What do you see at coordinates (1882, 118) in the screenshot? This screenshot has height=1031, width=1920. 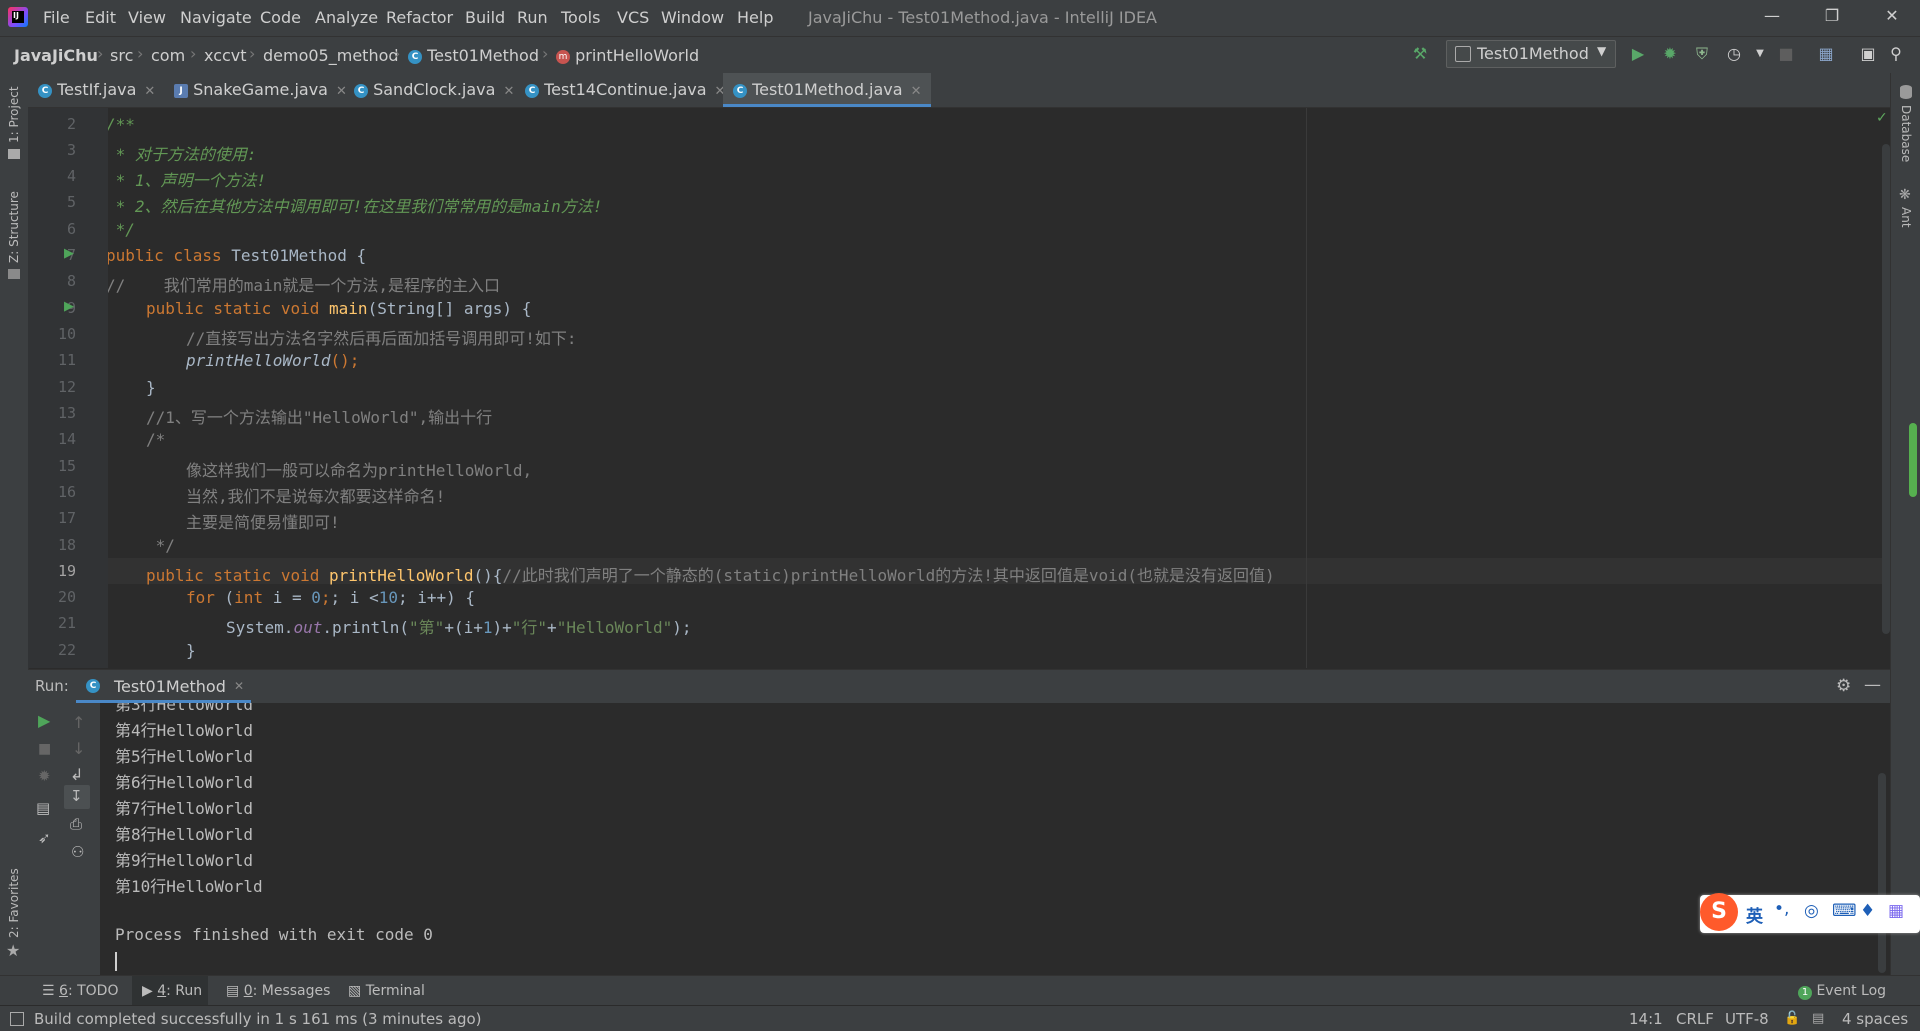 I see `inspection-ok-icon: ✓` at bounding box center [1882, 118].